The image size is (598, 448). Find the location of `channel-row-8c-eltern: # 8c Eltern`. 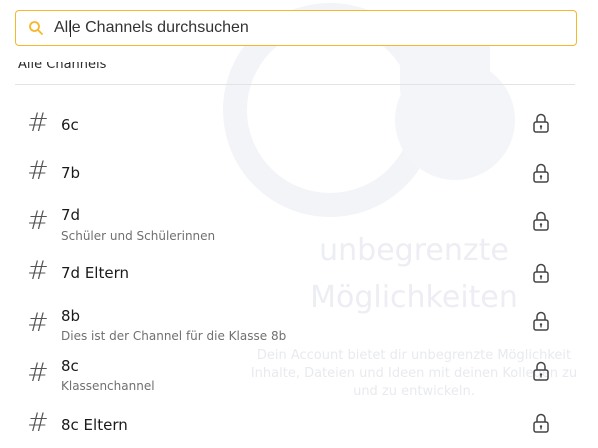

channel-row-8c-eltern: # 8c Eltern is located at coordinates (299, 424).